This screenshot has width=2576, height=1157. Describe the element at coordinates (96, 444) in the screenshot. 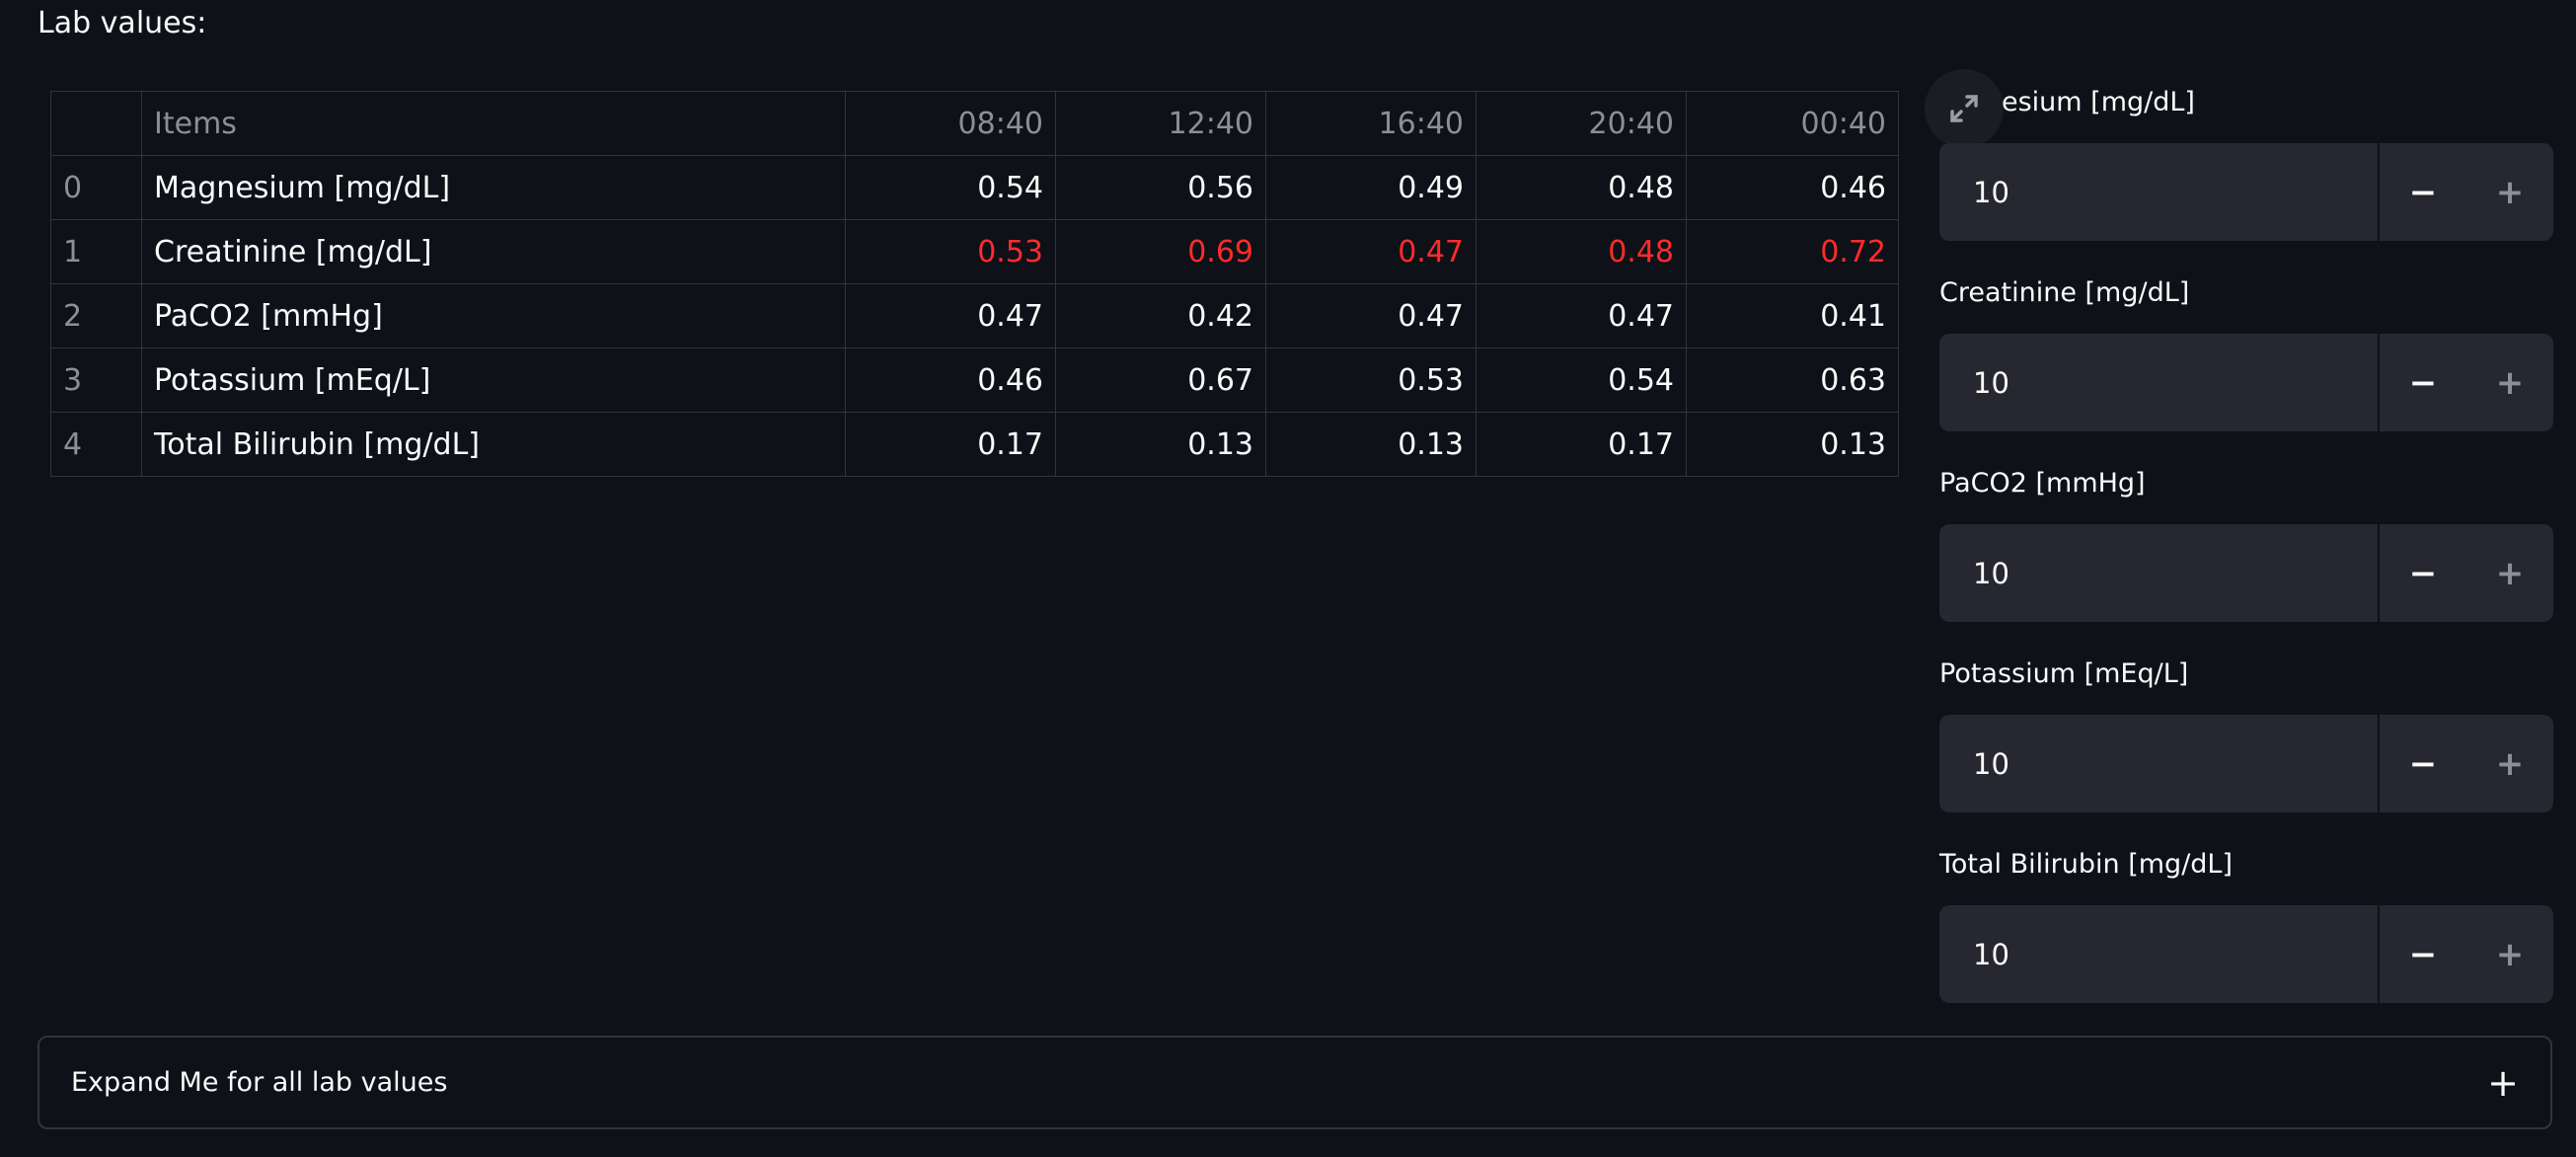

I see `row-index-cell: 4` at that location.